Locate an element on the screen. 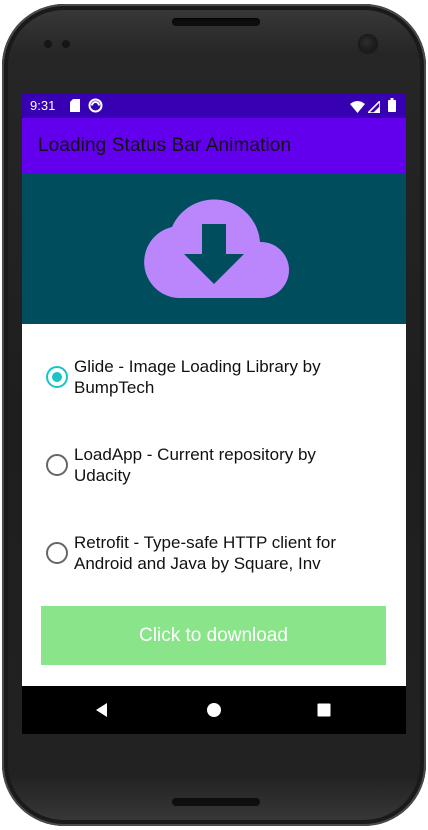 Image resolution: width=428 pixels, height=830 pixels. status-time: 9:31 is located at coordinates (43, 105).